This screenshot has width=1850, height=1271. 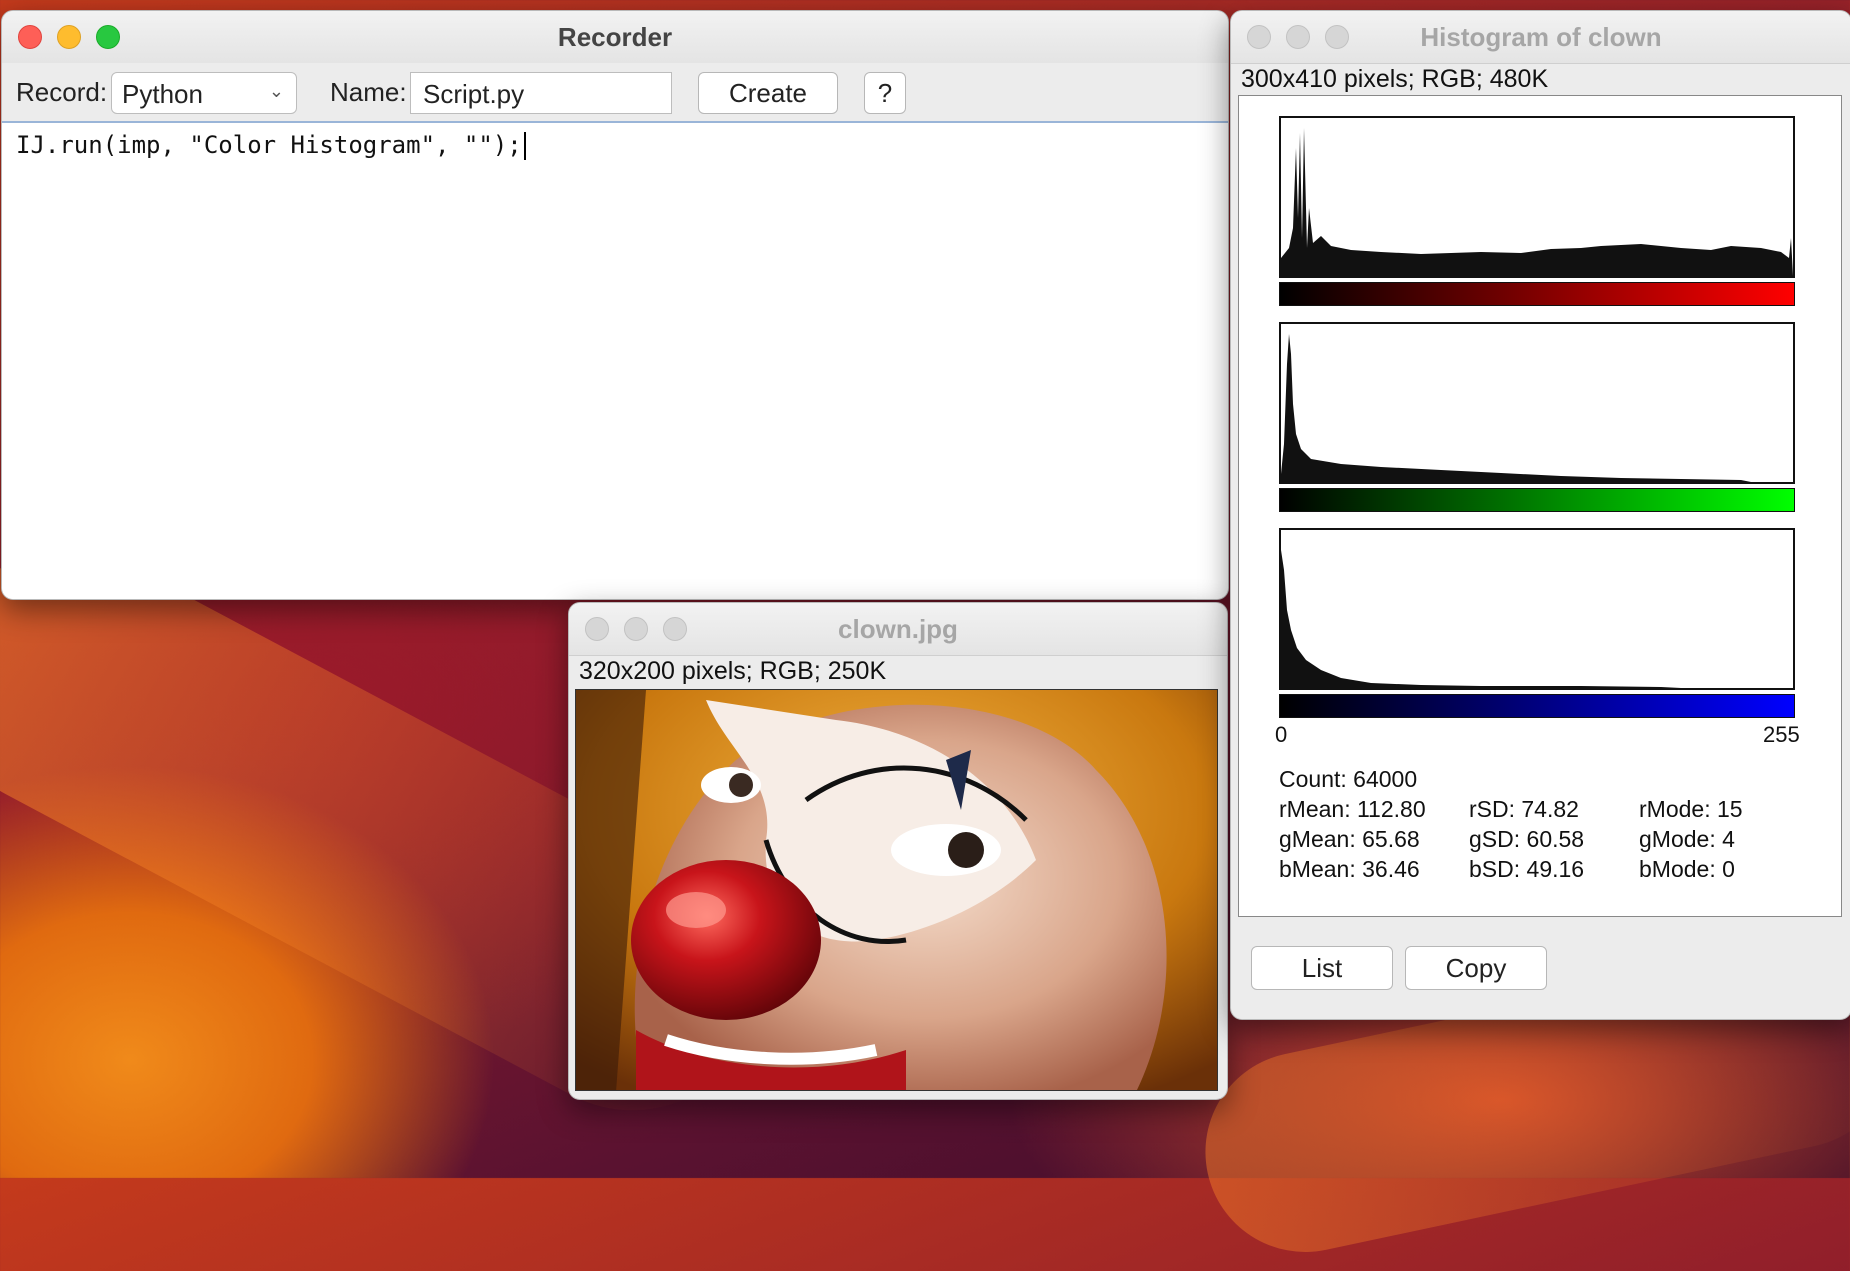 I want to click on recorder-titlebar: Recorder, so click(x=615, y=37).